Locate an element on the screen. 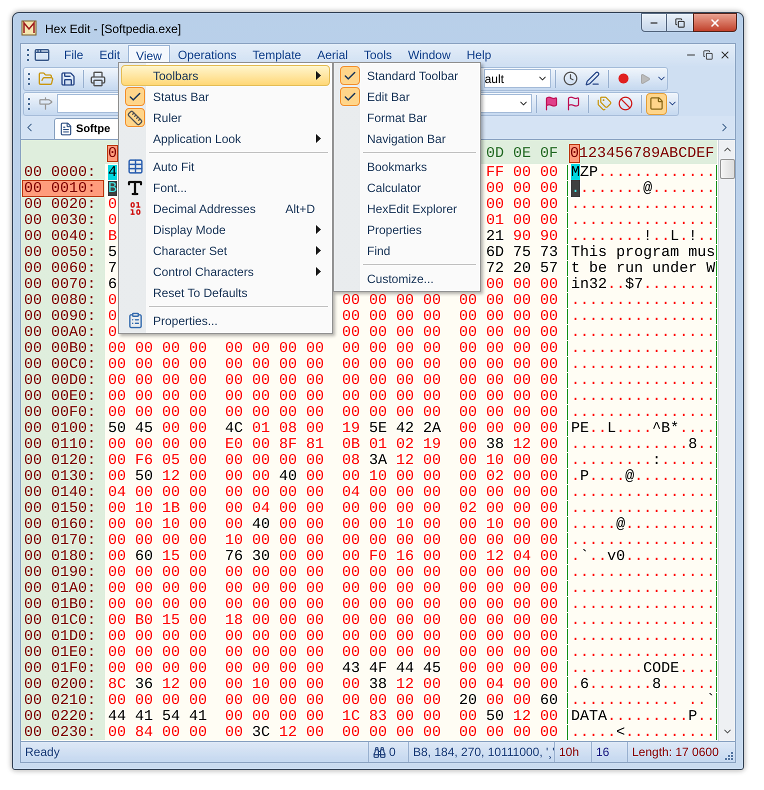  menu-item: Status Bar is located at coordinates (225, 96).